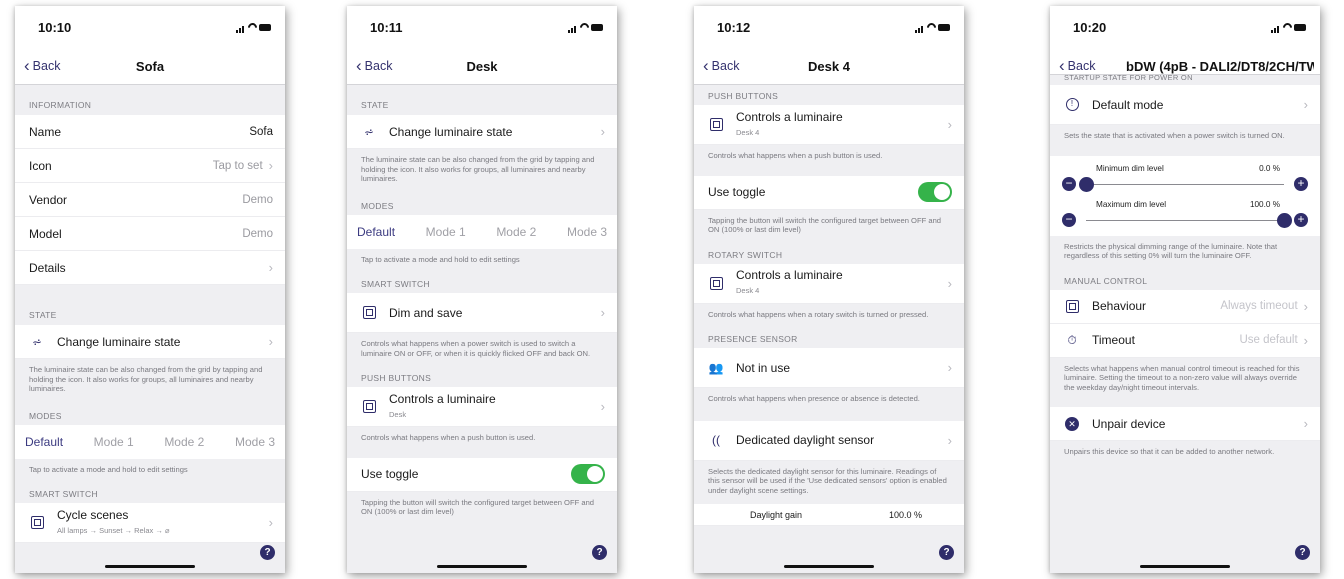  What do you see at coordinates (482, 313) in the screenshot?
I see `row-dim-and-save: Dim and save ›` at bounding box center [482, 313].